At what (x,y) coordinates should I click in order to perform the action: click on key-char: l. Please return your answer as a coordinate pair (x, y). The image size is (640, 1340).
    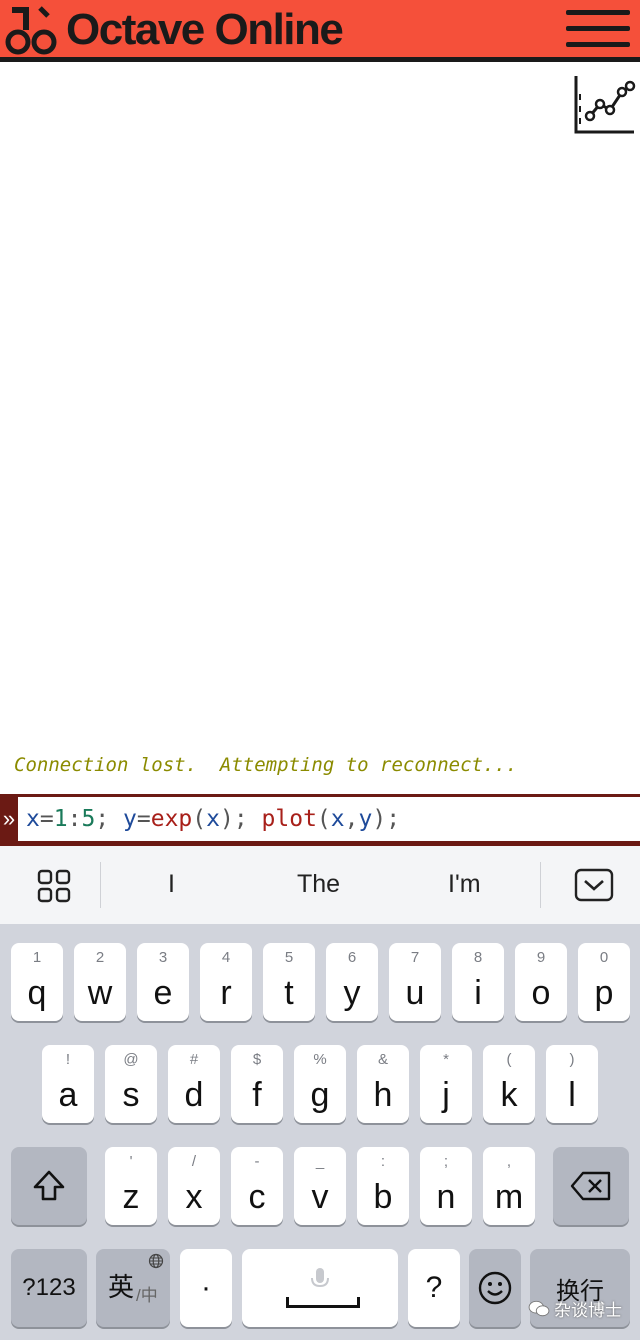
    Looking at the image, I should click on (572, 1095).